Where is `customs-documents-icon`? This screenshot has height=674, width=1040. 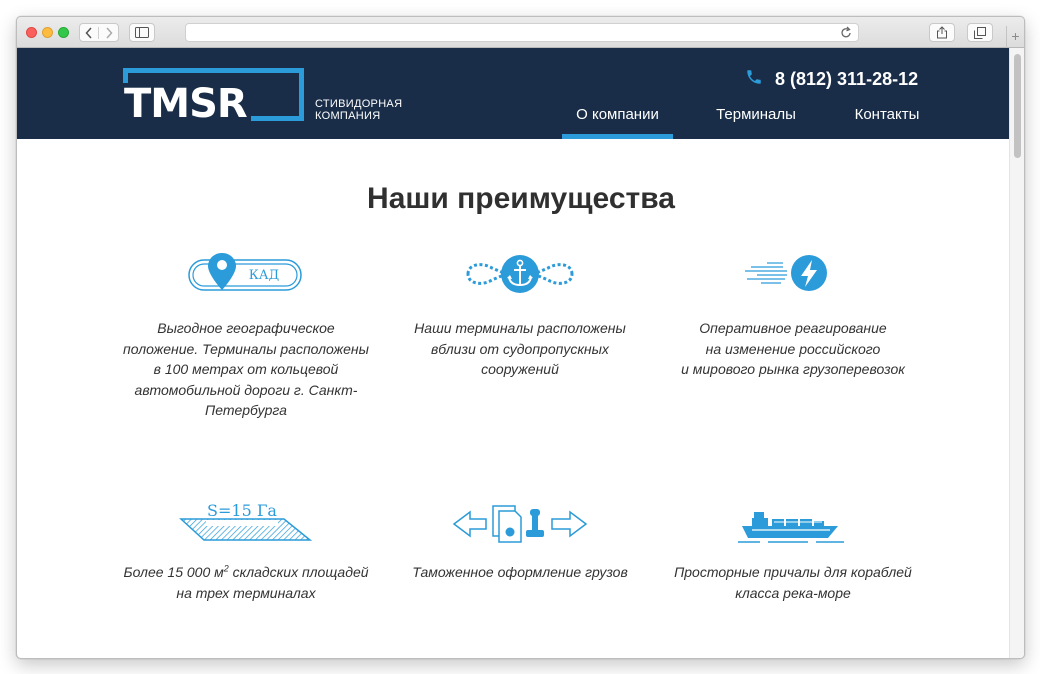 customs-documents-icon is located at coordinates (520, 524).